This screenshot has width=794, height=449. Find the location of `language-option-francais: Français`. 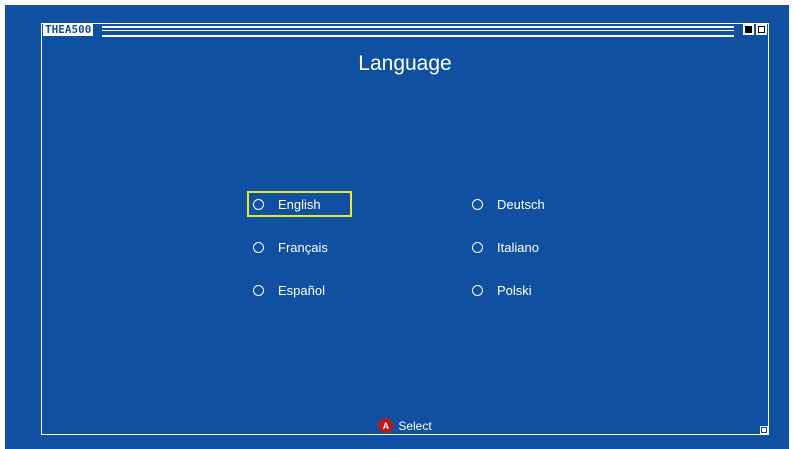

language-option-francais: Français is located at coordinates (302, 247).